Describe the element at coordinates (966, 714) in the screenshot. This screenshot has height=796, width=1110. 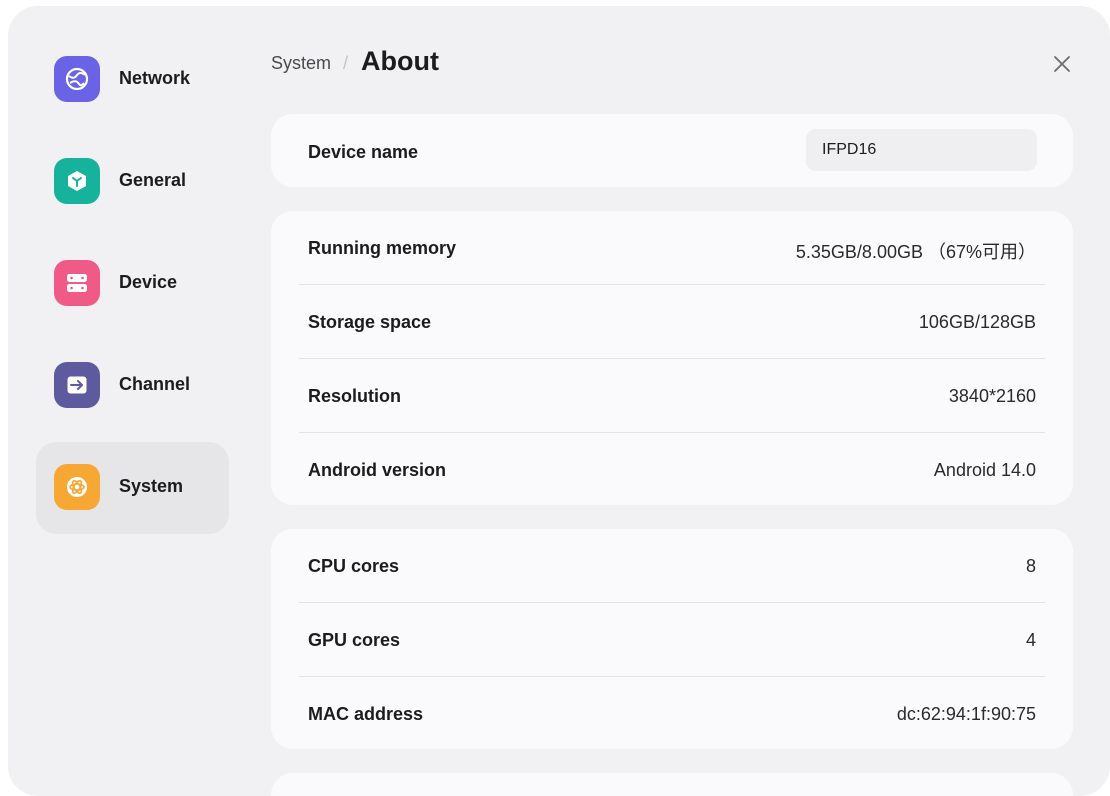
I see `row-value: dc:62:94:1f:90:75` at that location.